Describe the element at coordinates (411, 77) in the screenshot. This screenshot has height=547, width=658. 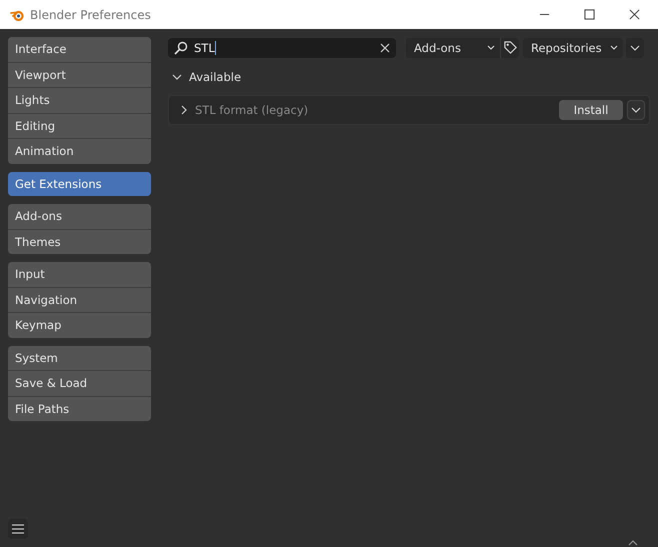
I see `section-header: Available` at that location.